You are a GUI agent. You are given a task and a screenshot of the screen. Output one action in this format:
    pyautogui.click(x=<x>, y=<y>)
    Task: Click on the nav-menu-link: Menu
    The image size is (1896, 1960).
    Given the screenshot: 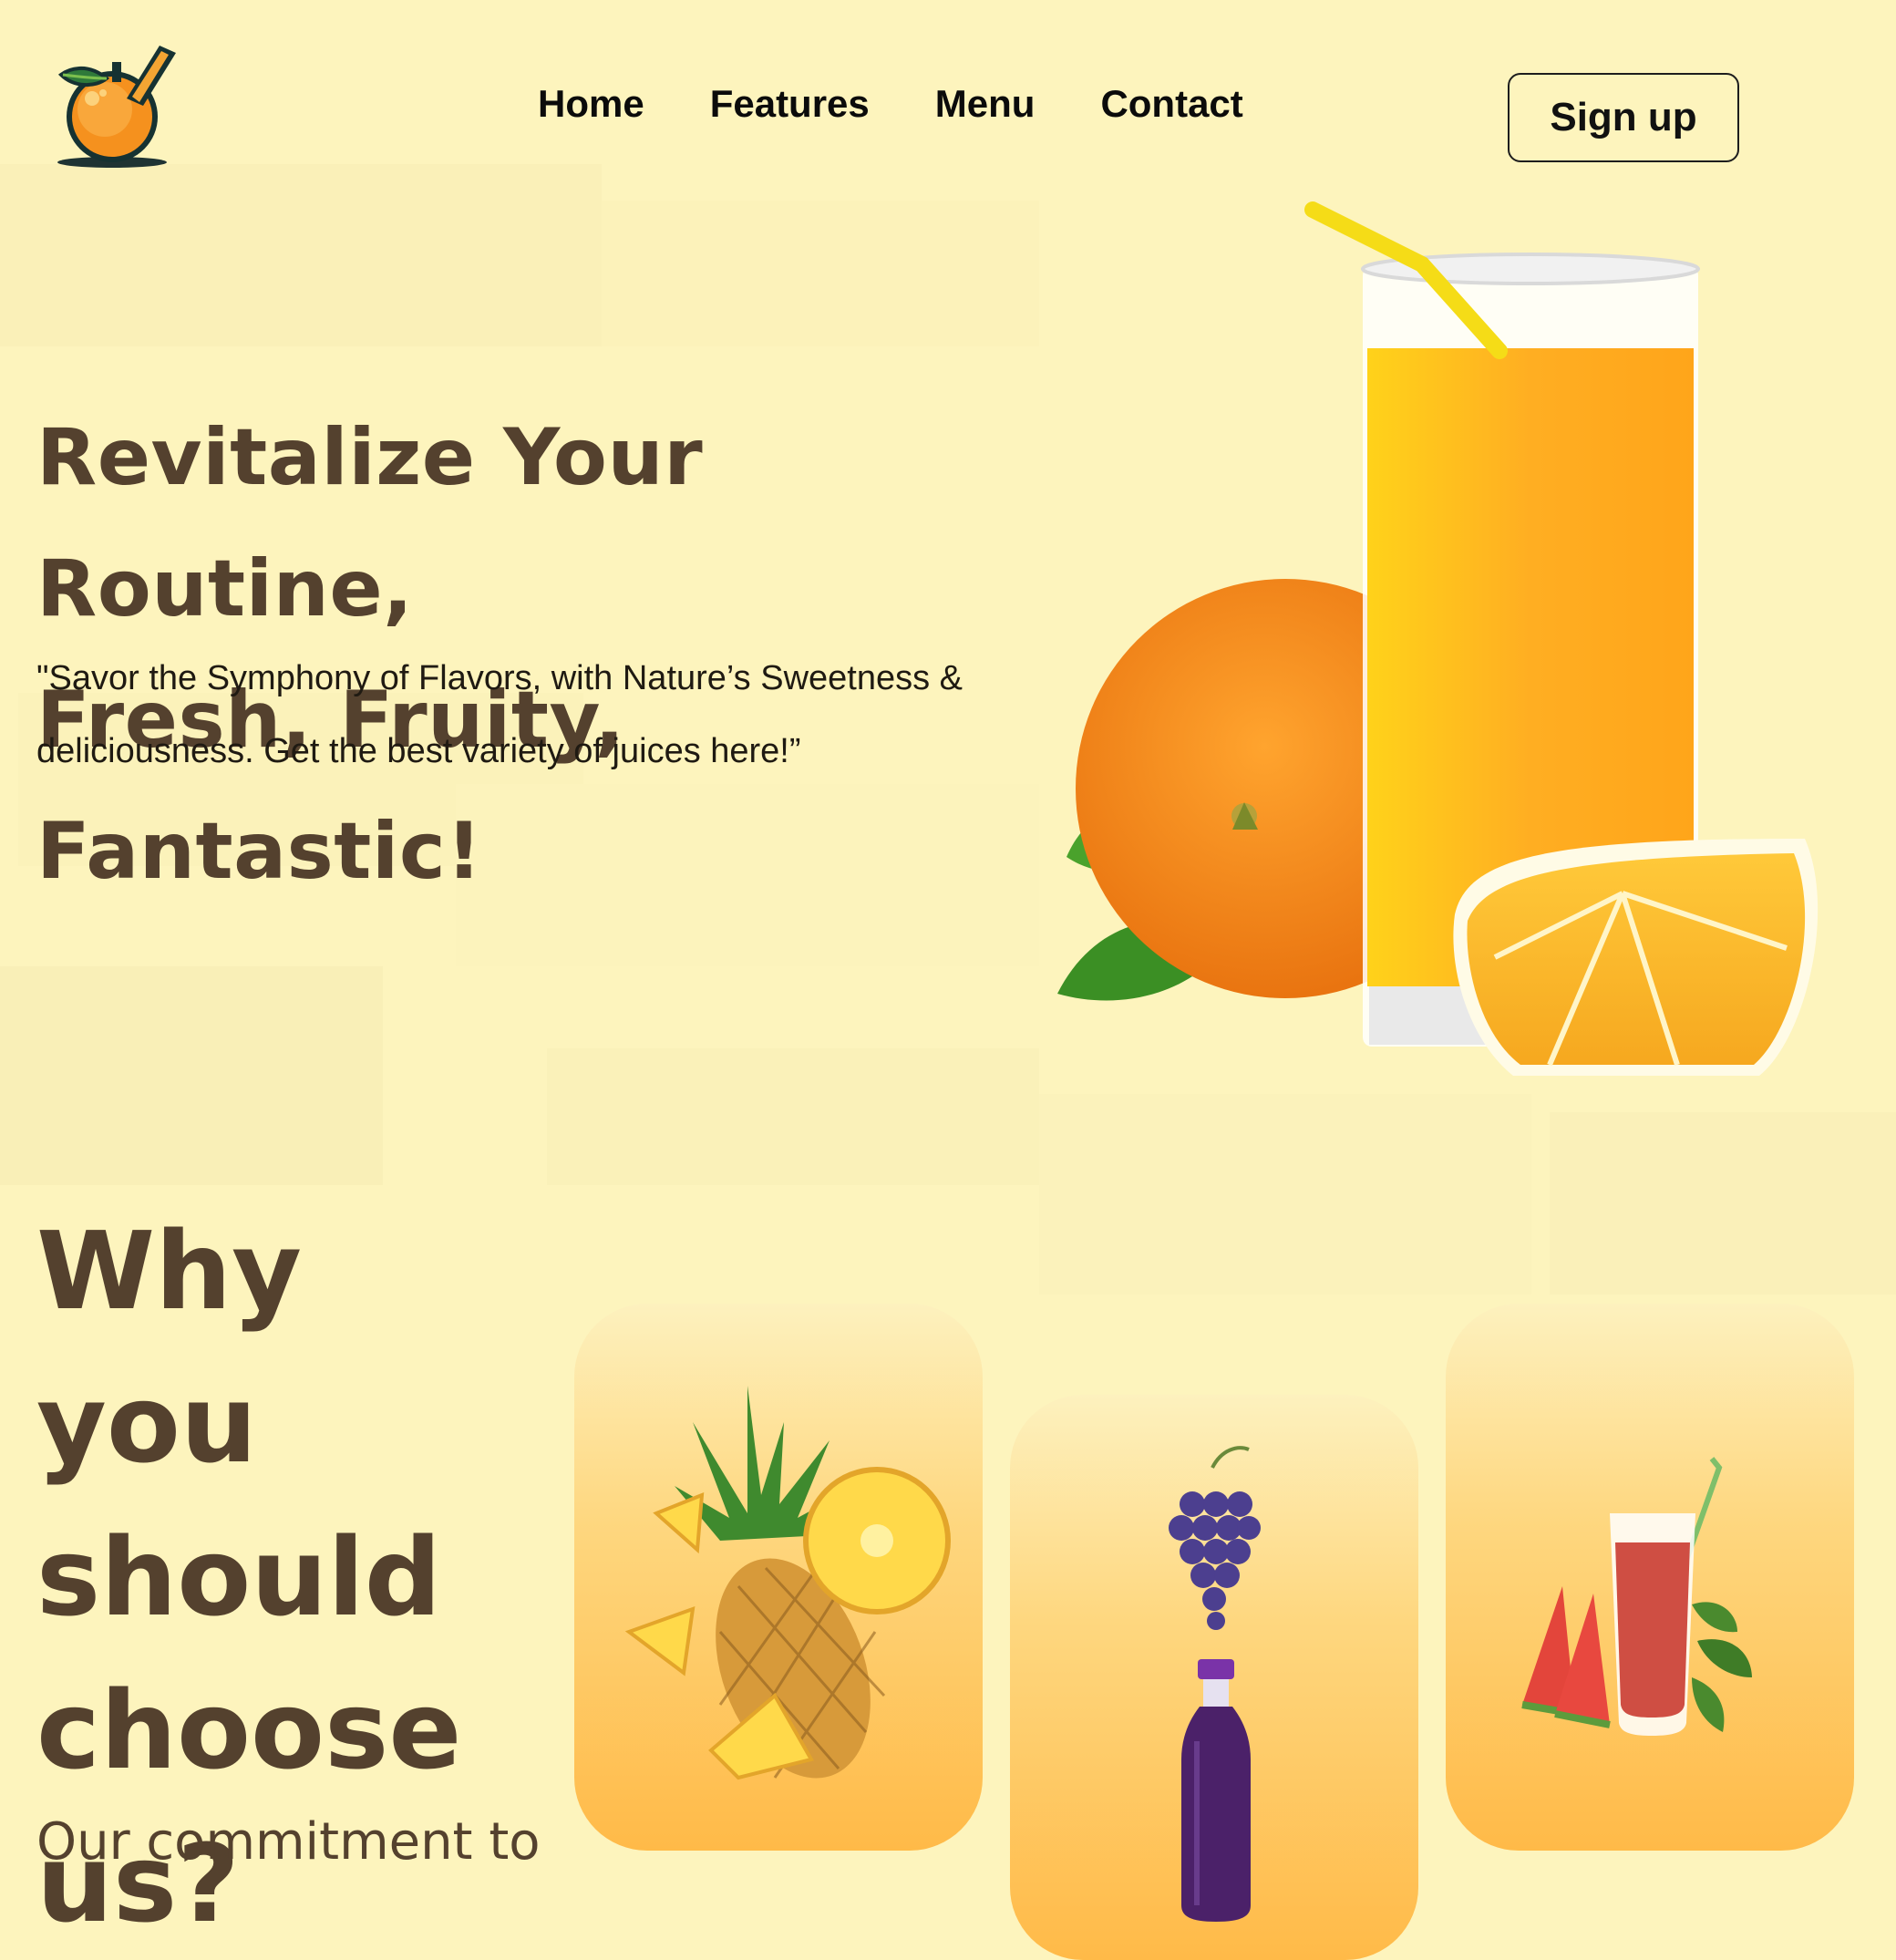 What is the action you would take?
    pyautogui.click(x=985, y=104)
    